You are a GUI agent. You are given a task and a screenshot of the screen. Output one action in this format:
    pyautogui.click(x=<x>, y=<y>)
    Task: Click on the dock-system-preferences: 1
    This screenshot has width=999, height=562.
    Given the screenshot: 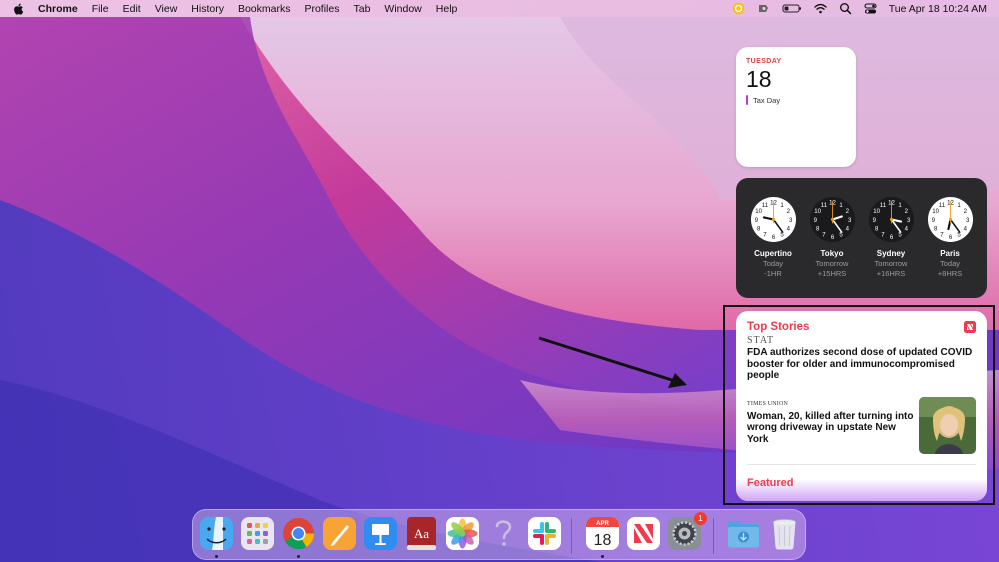 What is the action you would take?
    pyautogui.click(x=687, y=531)
    